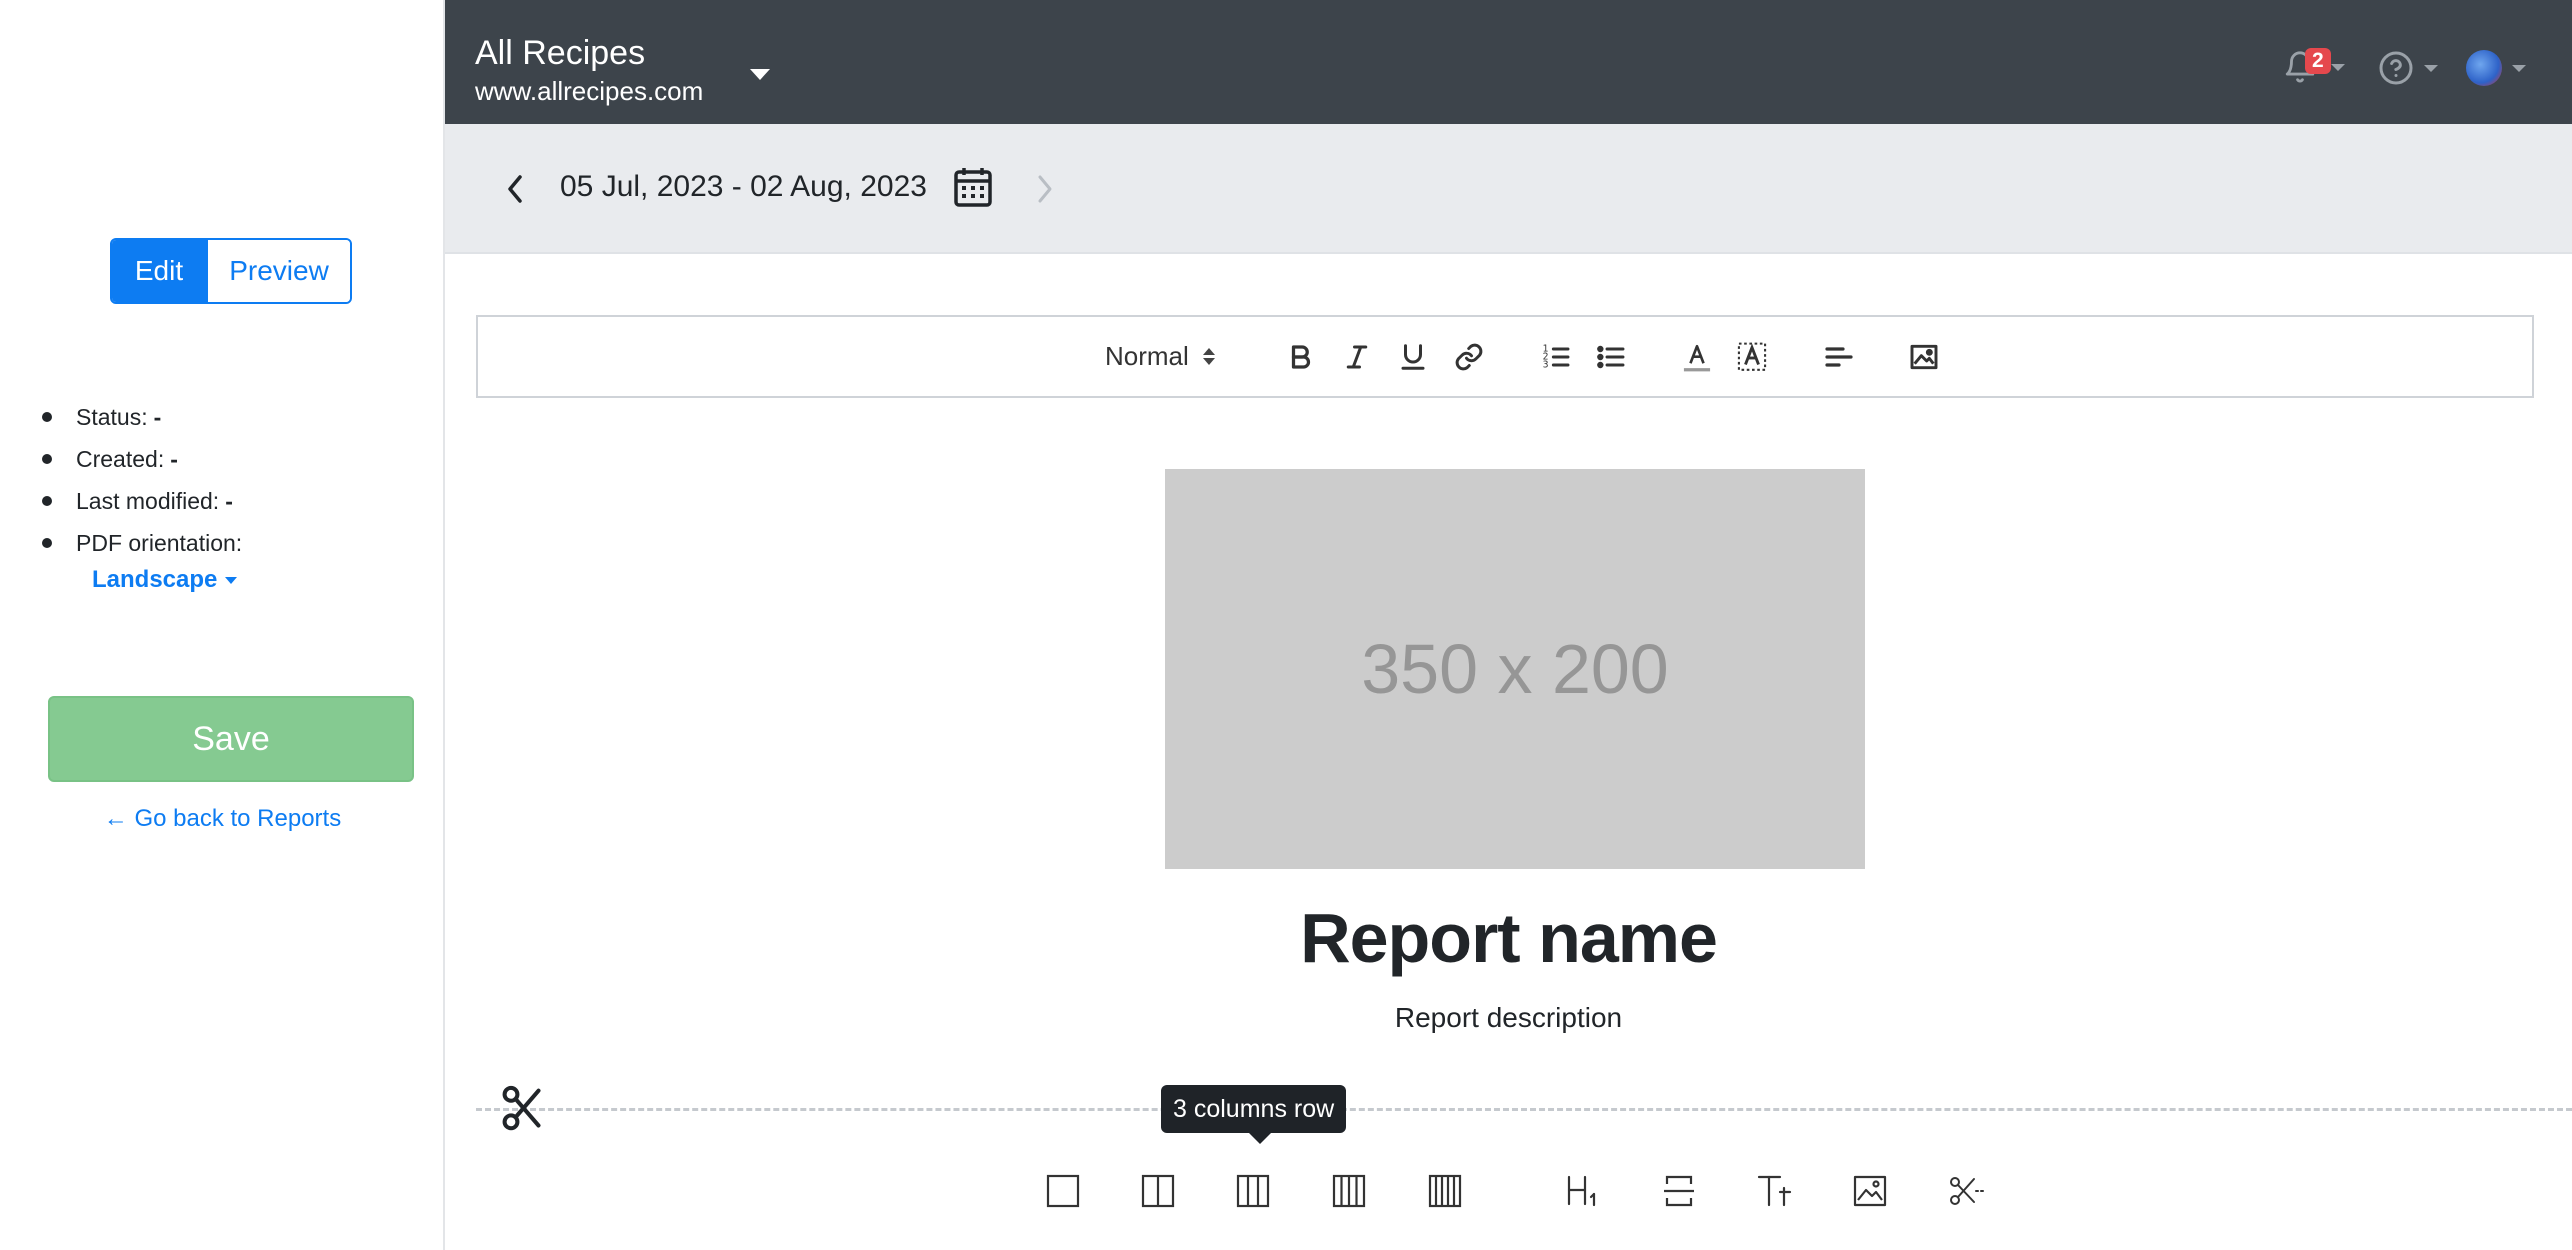 The width and height of the screenshot is (2572, 1250). I want to click on help-button, so click(2408, 68).